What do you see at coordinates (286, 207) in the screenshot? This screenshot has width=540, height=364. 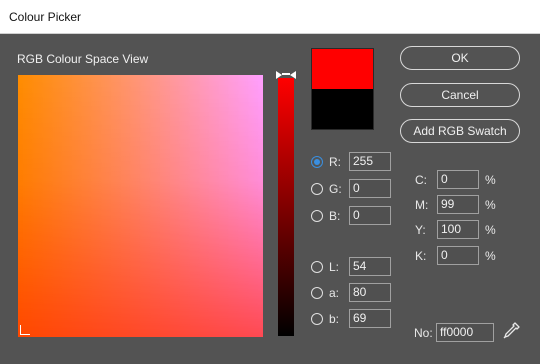 I see `colour-slider` at bounding box center [286, 207].